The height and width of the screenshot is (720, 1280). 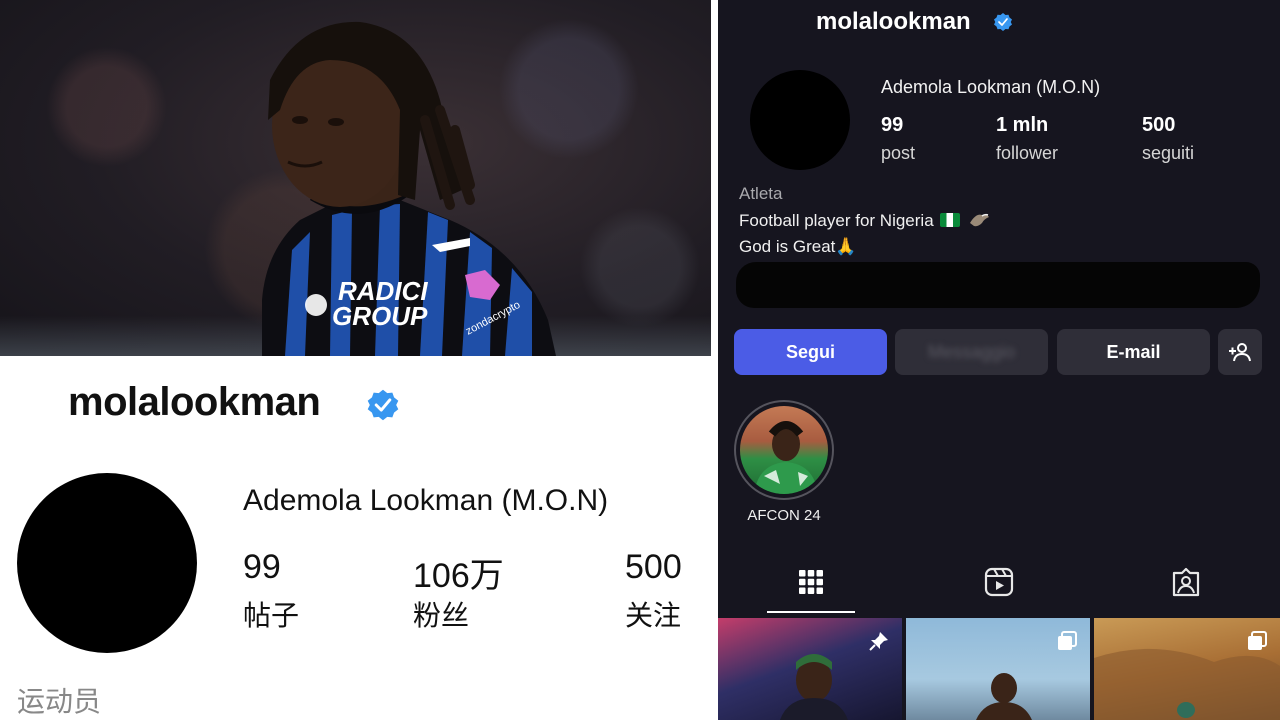 I want to click on follow-button: Segui, so click(x=810, y=352).